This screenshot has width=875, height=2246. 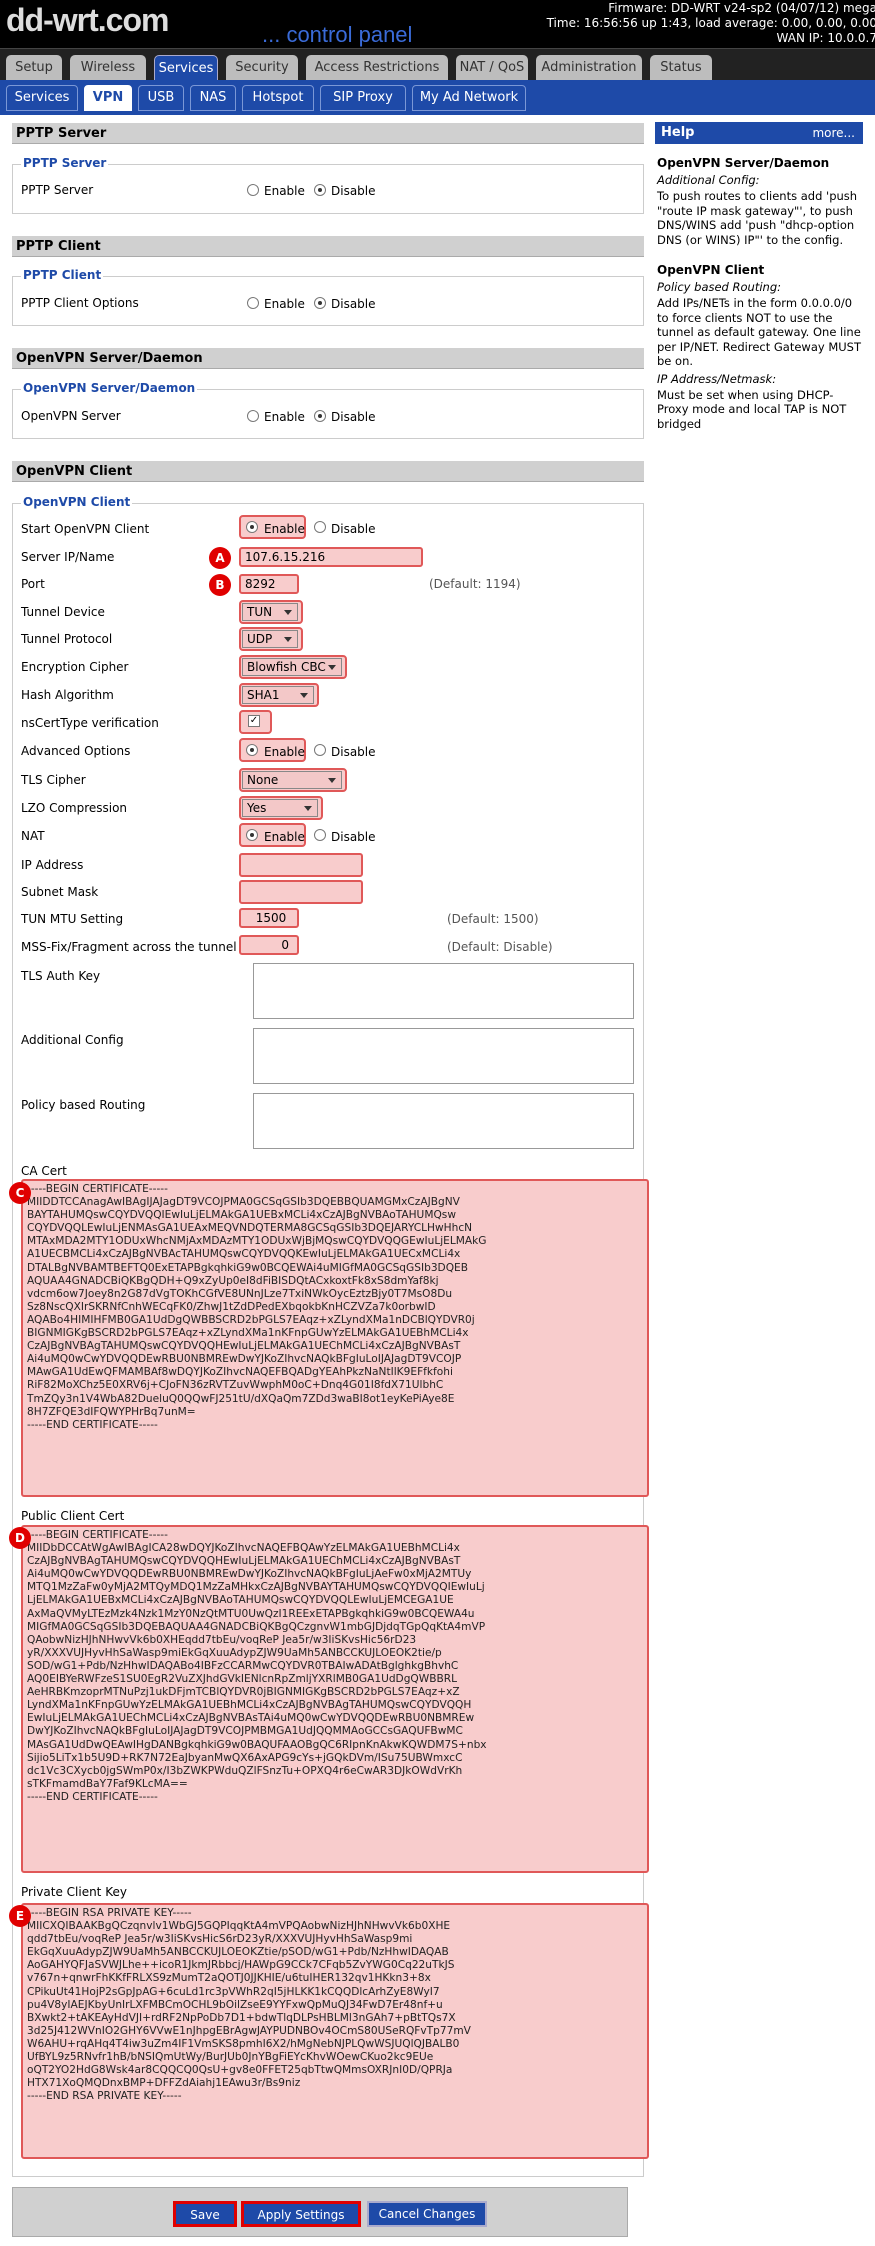 I want to click on help-heading-server: OpenVPN Server/Daemon, so click(x=743, y=163).